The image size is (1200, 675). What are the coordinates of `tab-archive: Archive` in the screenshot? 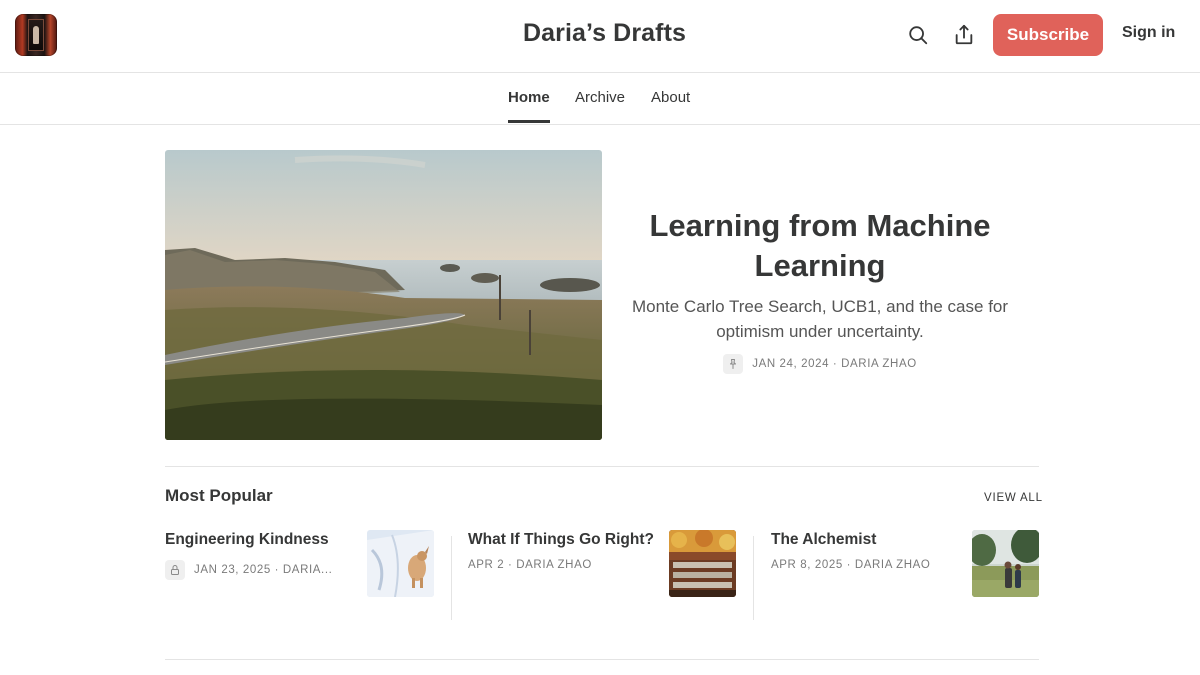 It's located at (600, 97).